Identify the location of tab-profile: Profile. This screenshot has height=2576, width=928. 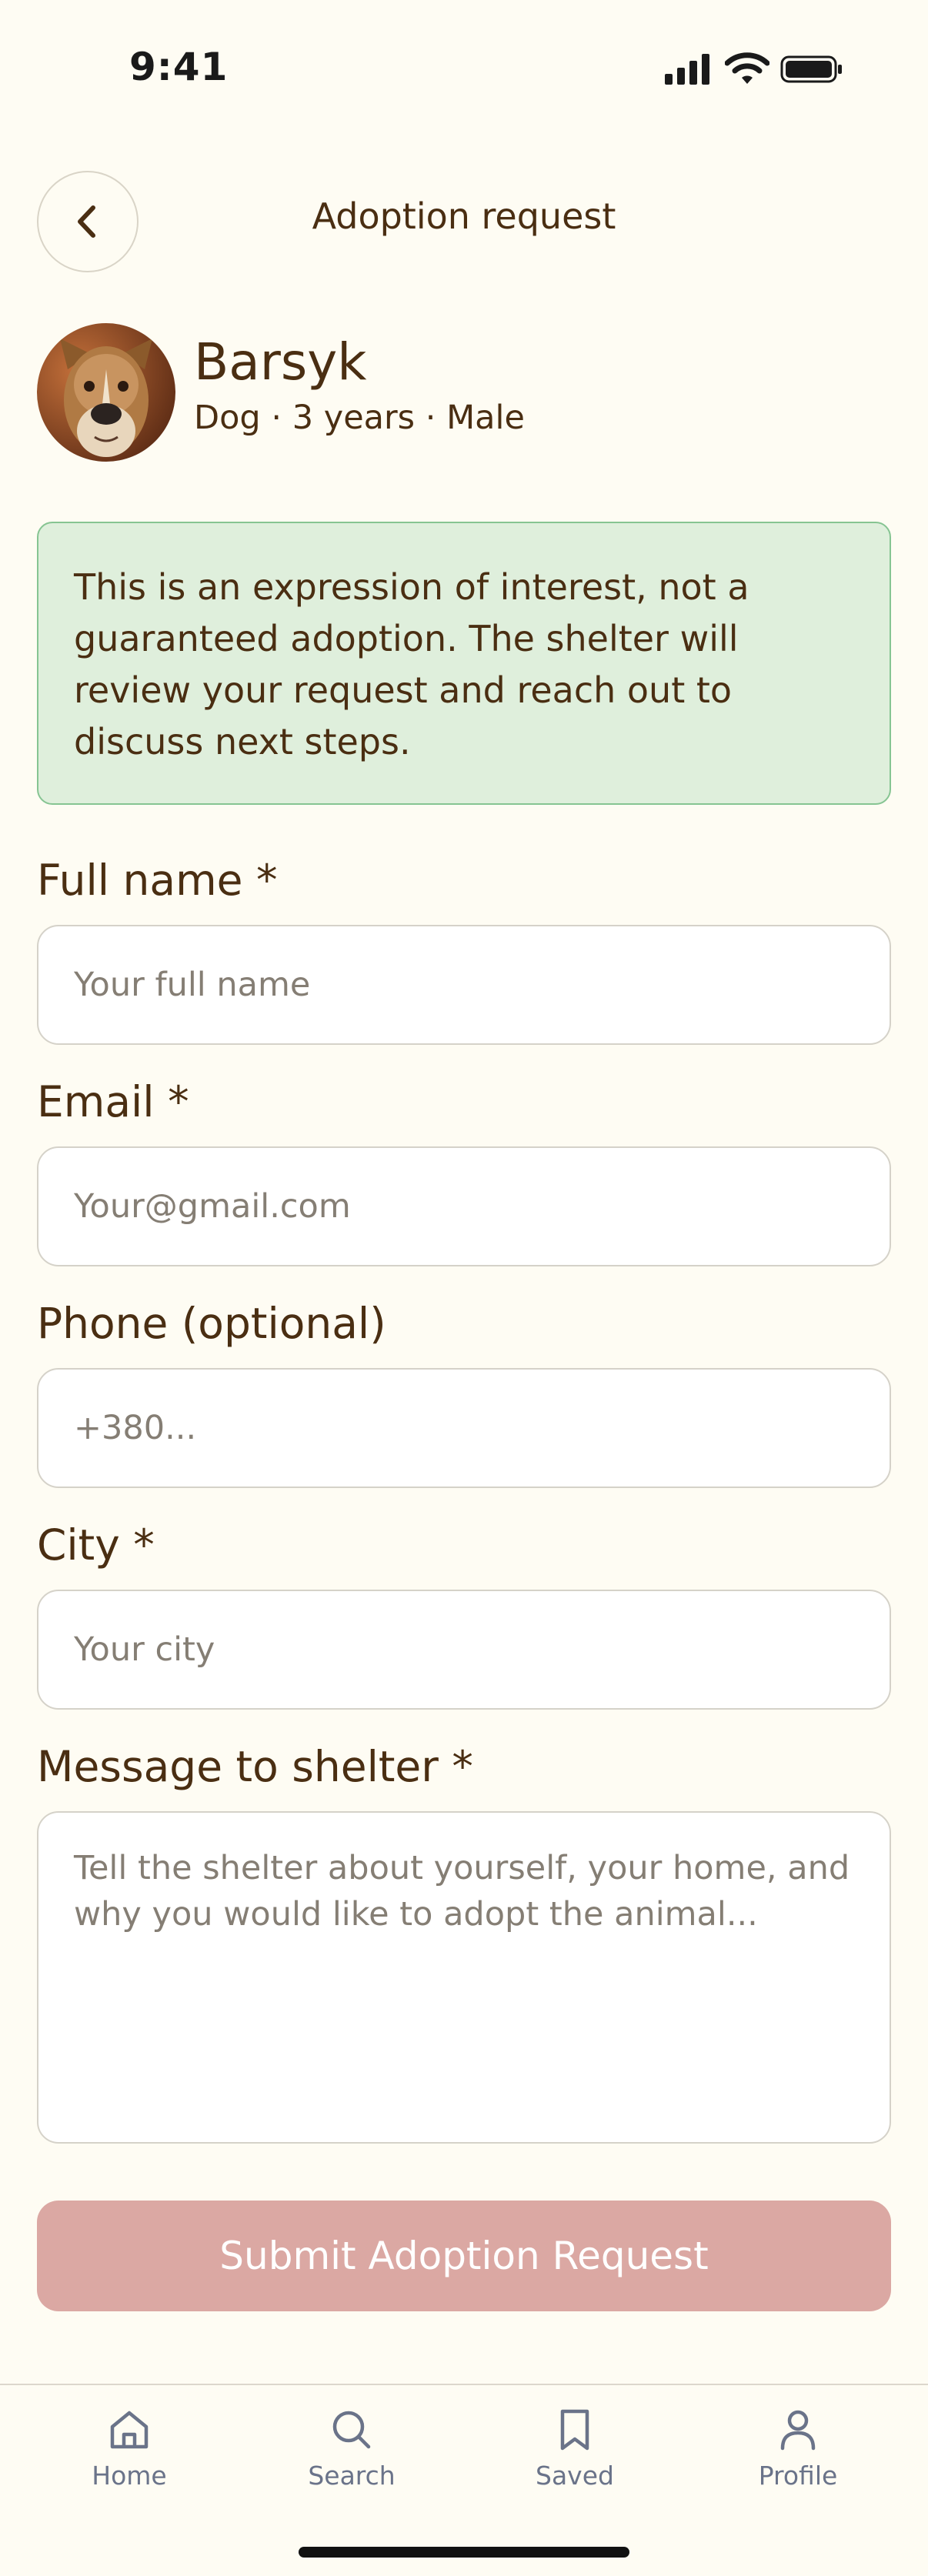
(798, 2448).